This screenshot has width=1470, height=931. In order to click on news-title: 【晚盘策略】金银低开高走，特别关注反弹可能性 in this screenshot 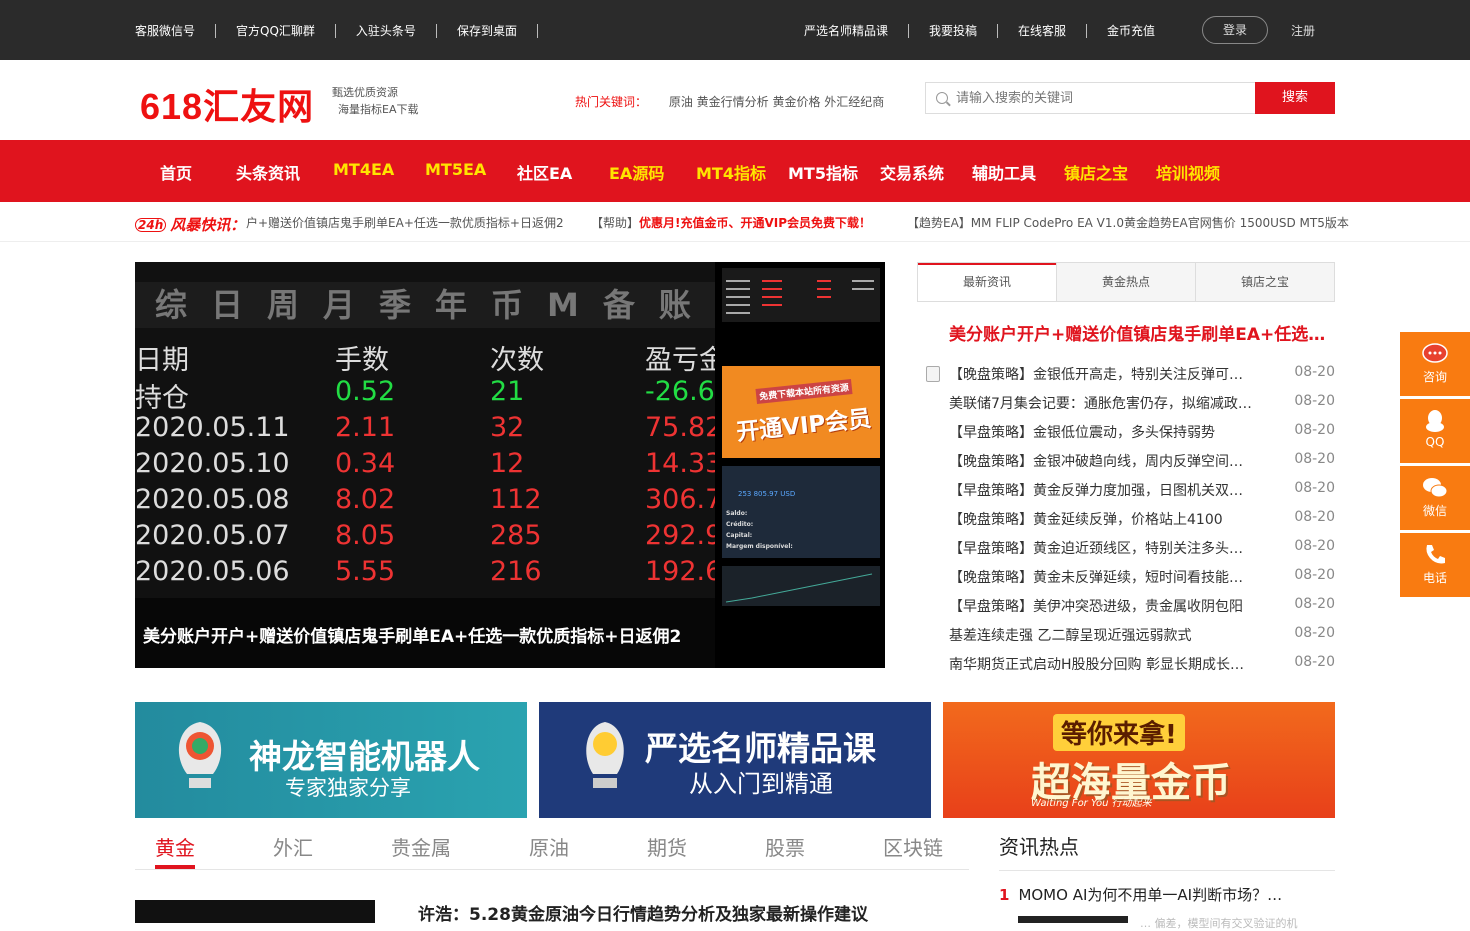, I will do `click(1101, 374)`.